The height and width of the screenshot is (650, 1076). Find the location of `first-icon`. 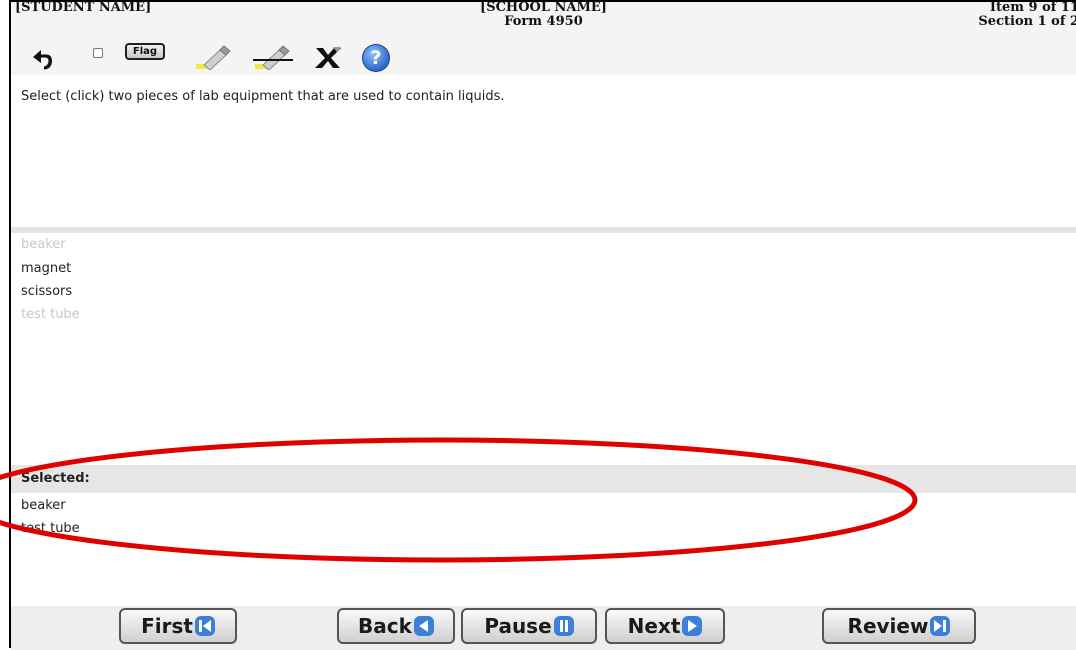

first-icon is located at coordinates (204, 626).